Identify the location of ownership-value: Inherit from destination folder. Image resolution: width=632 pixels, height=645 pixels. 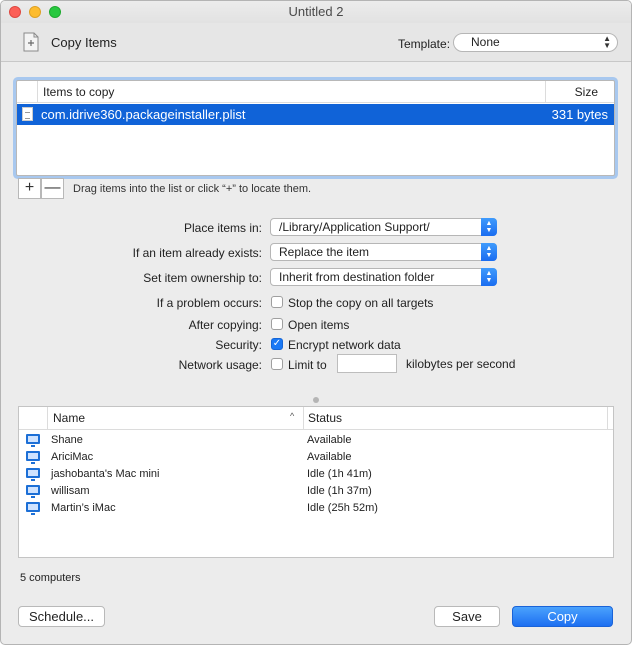
(357, 277).